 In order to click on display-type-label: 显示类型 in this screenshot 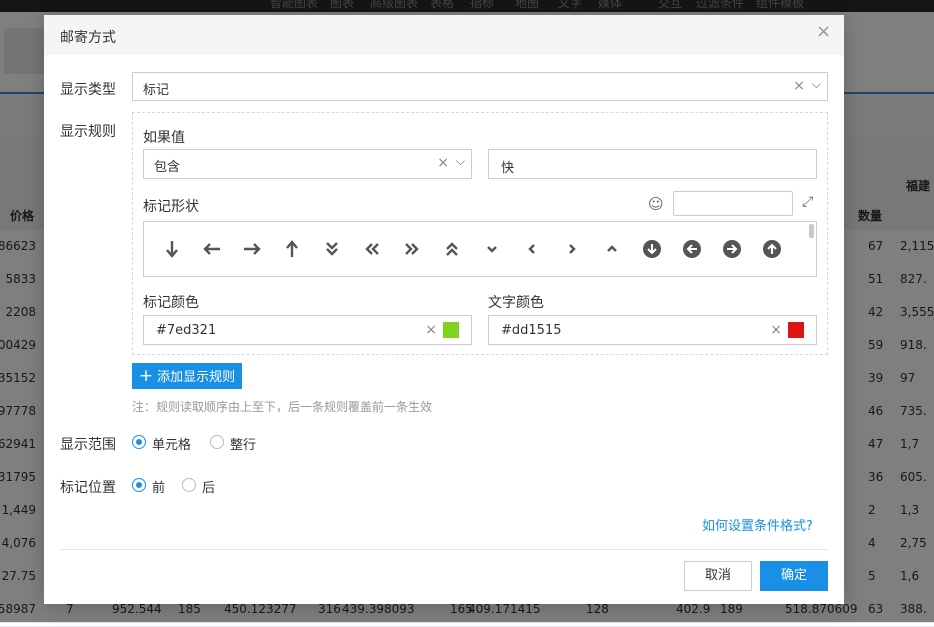, I will do `click(88, 90)`.